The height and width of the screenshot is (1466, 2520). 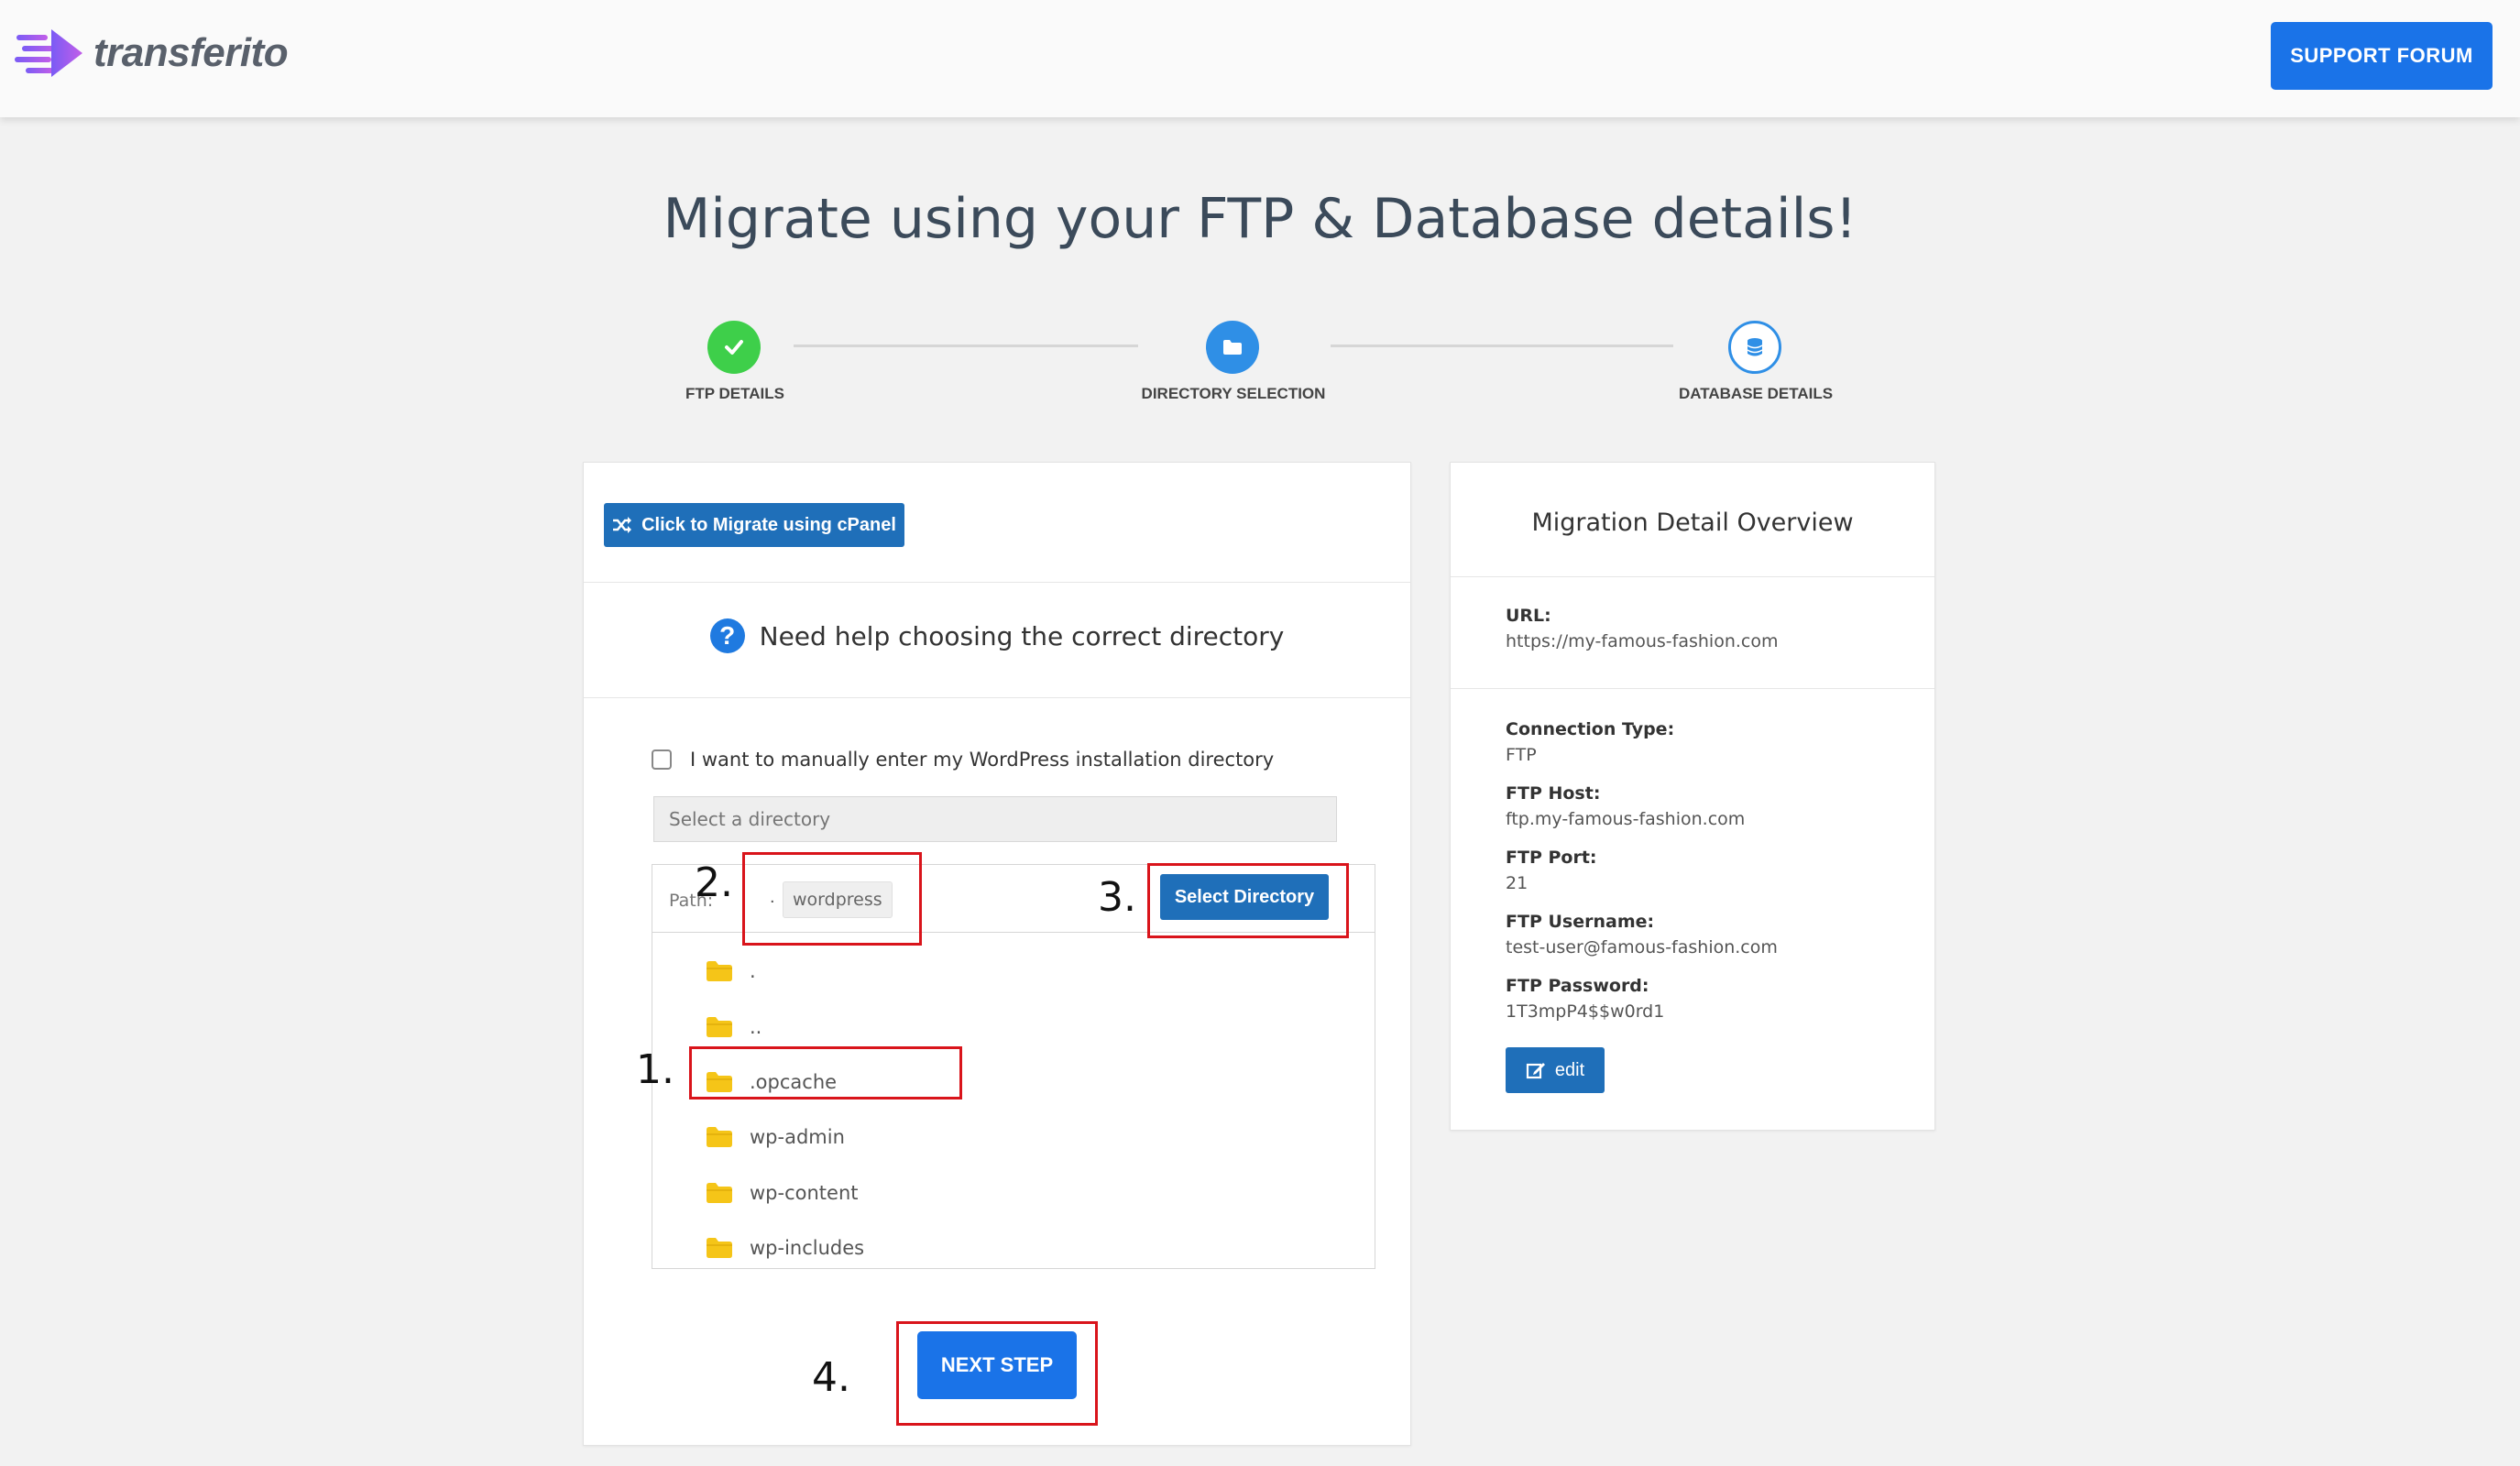 What do you see at coordinates (831, 1377) in the screenshot?
I see `annotation-number-4: 4.` at bounding box center [831, 1377].